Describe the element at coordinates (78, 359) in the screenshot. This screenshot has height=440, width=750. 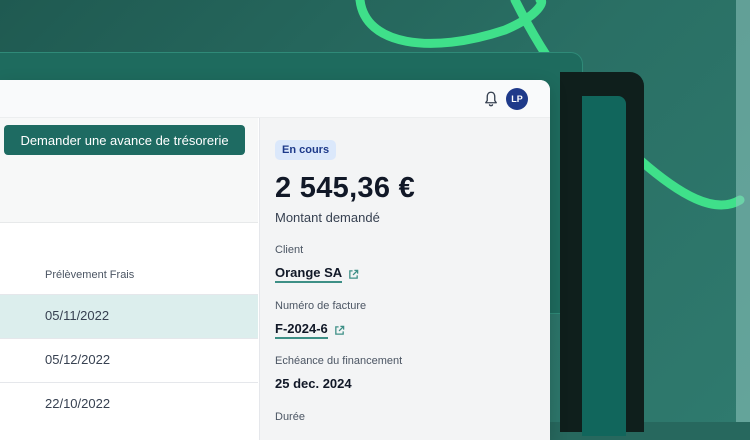
I see `row-date: 05/12/2022` at that location.